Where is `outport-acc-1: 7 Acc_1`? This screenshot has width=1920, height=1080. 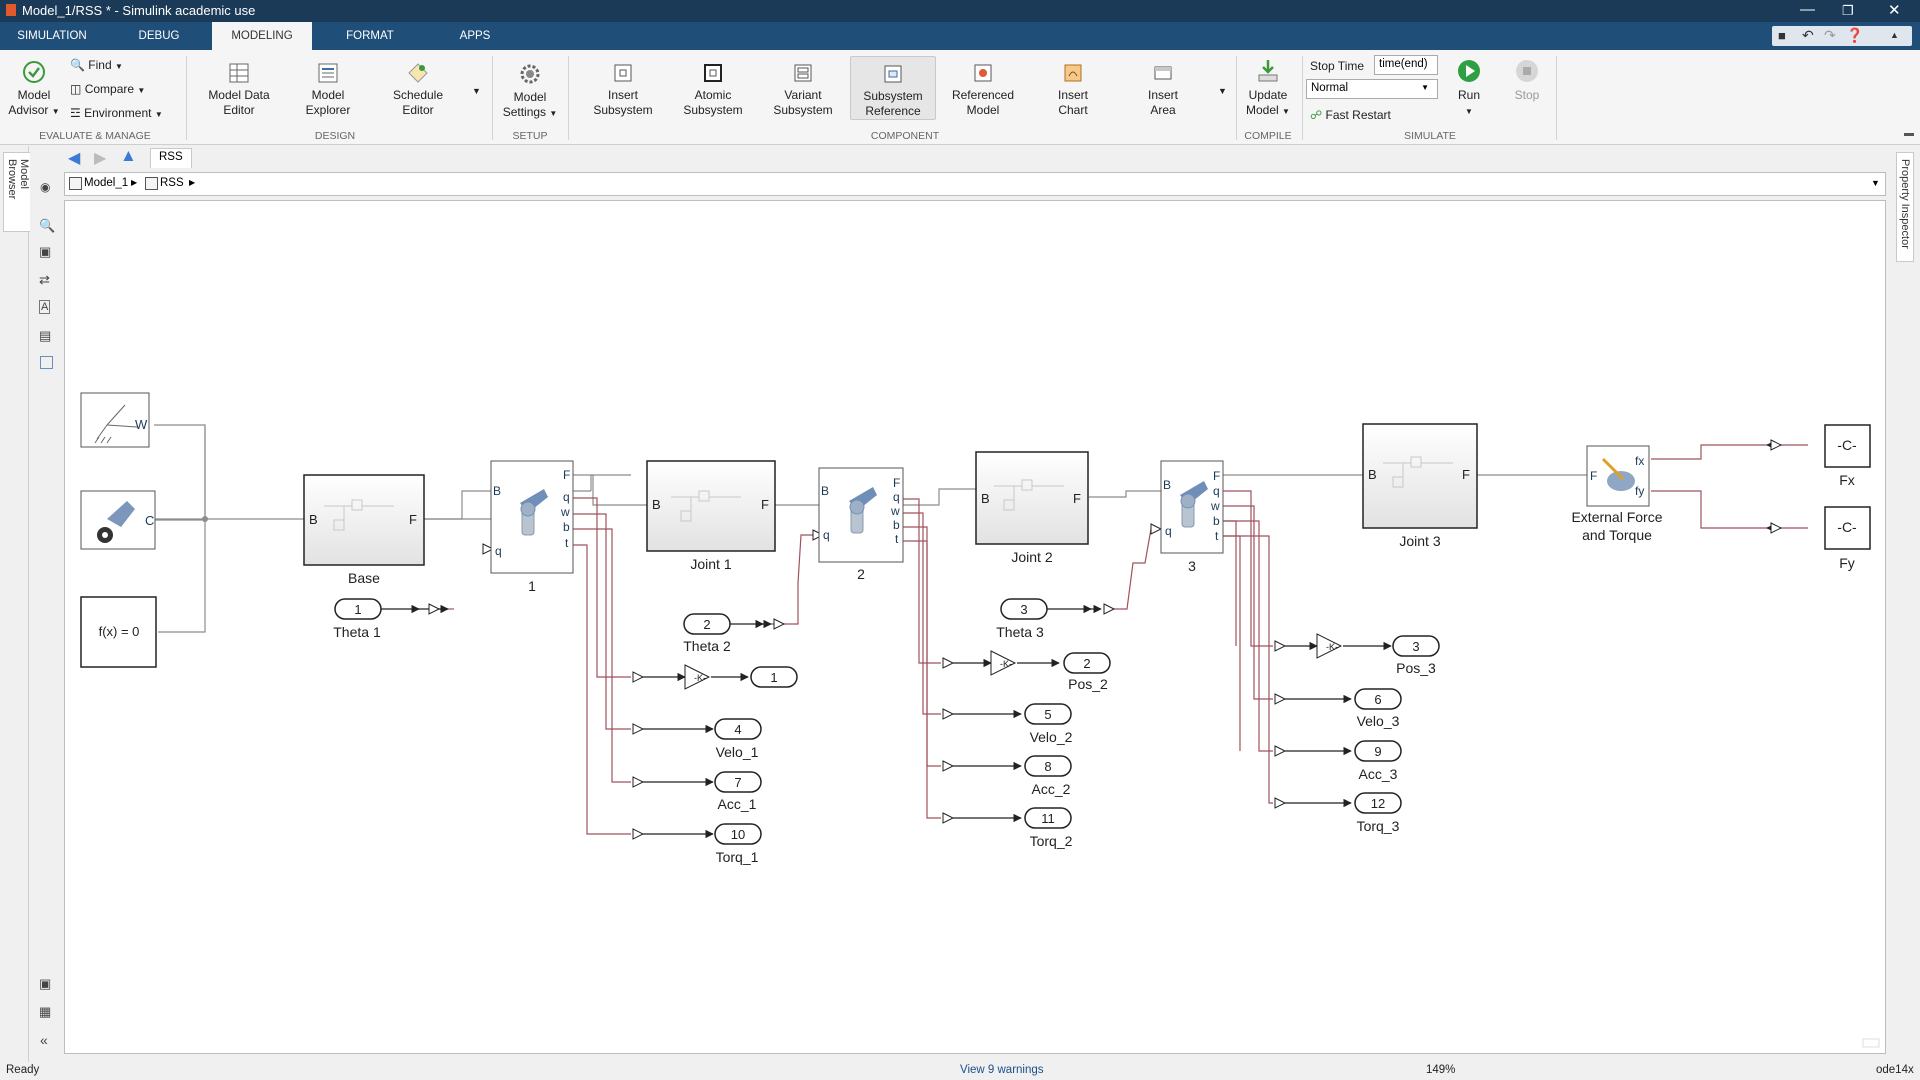 outport-acc-1: 7 Acc_1 is located at coordinates (738, 791).